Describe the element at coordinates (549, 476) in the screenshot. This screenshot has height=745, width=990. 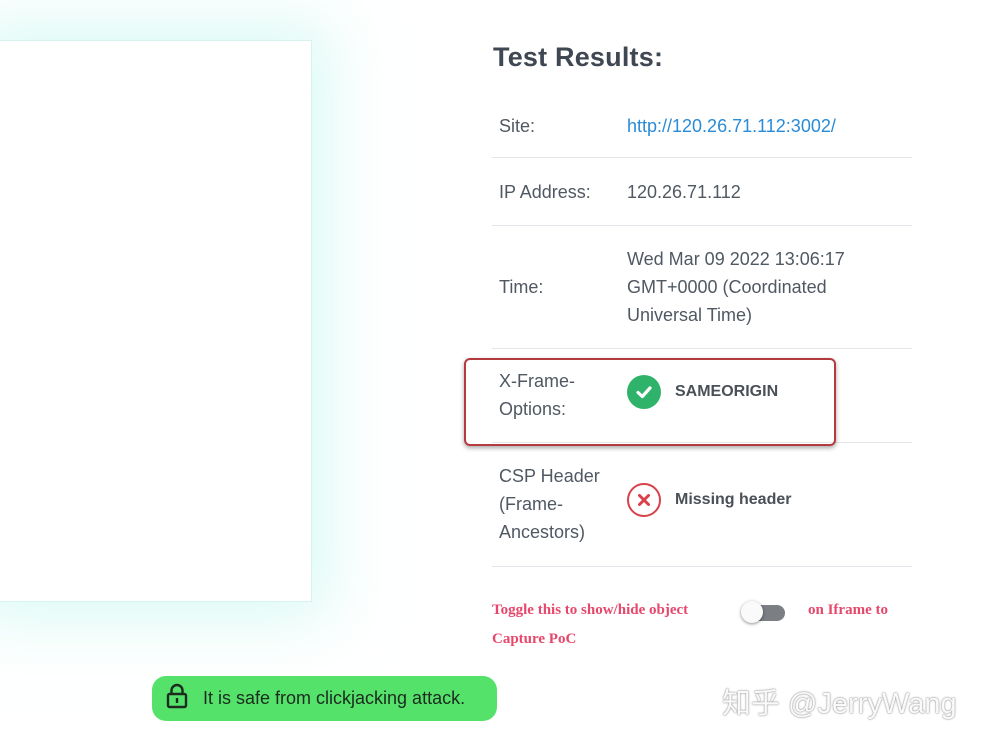
I see `csp-label-line-1: CSP Header` at that location.